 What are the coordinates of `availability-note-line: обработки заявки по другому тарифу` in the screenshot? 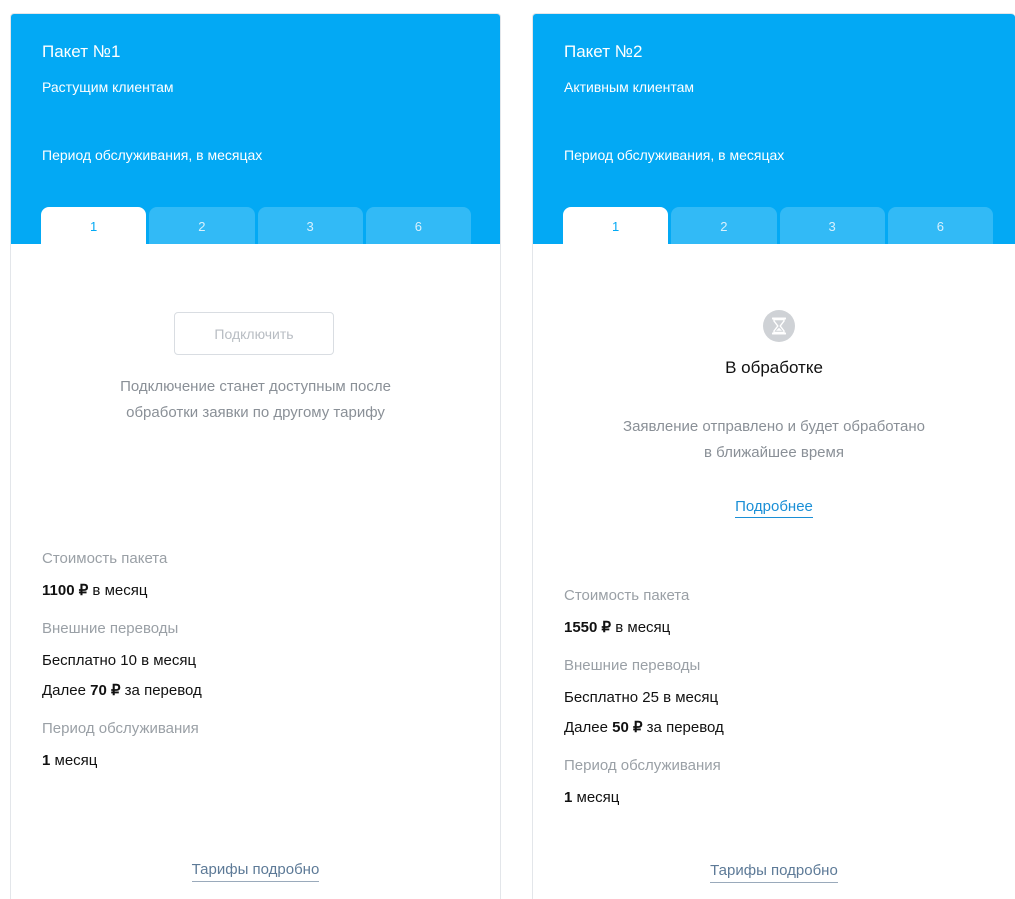 It's located at (255, 412).